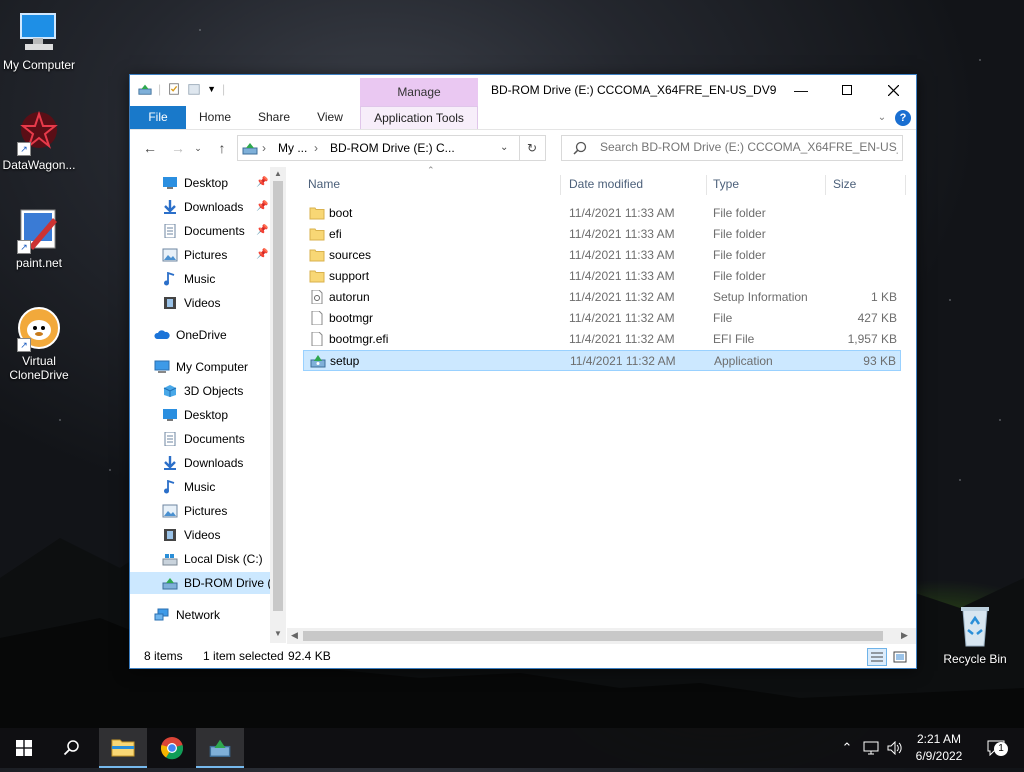  I want to click on nav-item-network: Network, so click(200, 615).